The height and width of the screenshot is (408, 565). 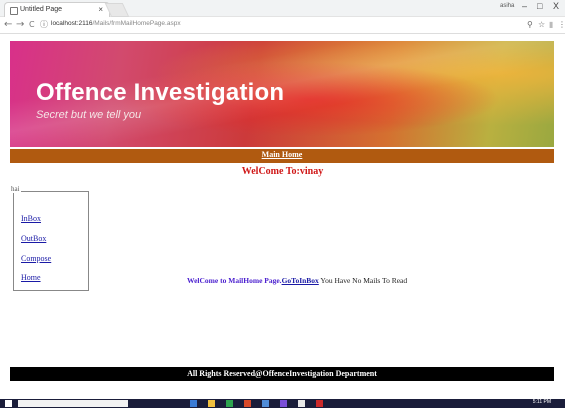 What do you see at coordinates (36, 258) in the screenshot?
I see `sidebar-link-compose: Compose` at bounding box center [36, 258].